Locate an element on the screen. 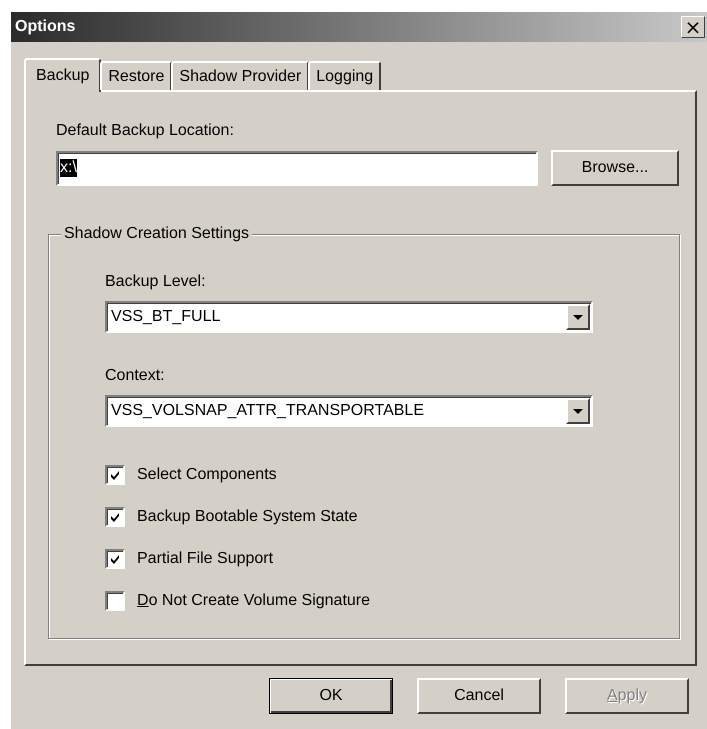 The height and width of the screenshot is (729, 707). window-title: Options is located at coordinates (45, 27).